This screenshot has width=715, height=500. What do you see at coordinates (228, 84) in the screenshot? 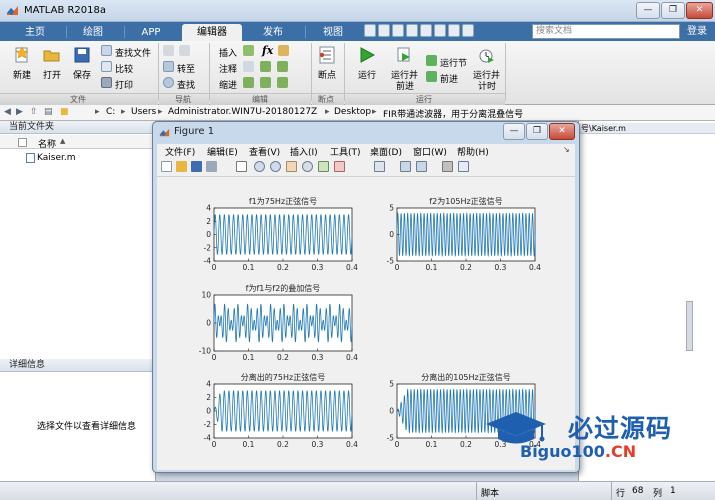
I see `indent-label: 缩进` at bounding box center [228, 84].